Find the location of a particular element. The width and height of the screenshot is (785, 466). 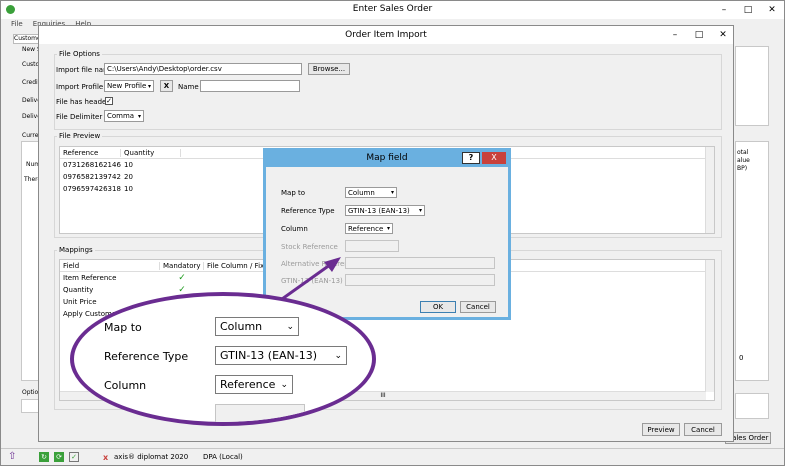

zoom-ref-type-label: Reference Type is located at coordinates (146, 356).